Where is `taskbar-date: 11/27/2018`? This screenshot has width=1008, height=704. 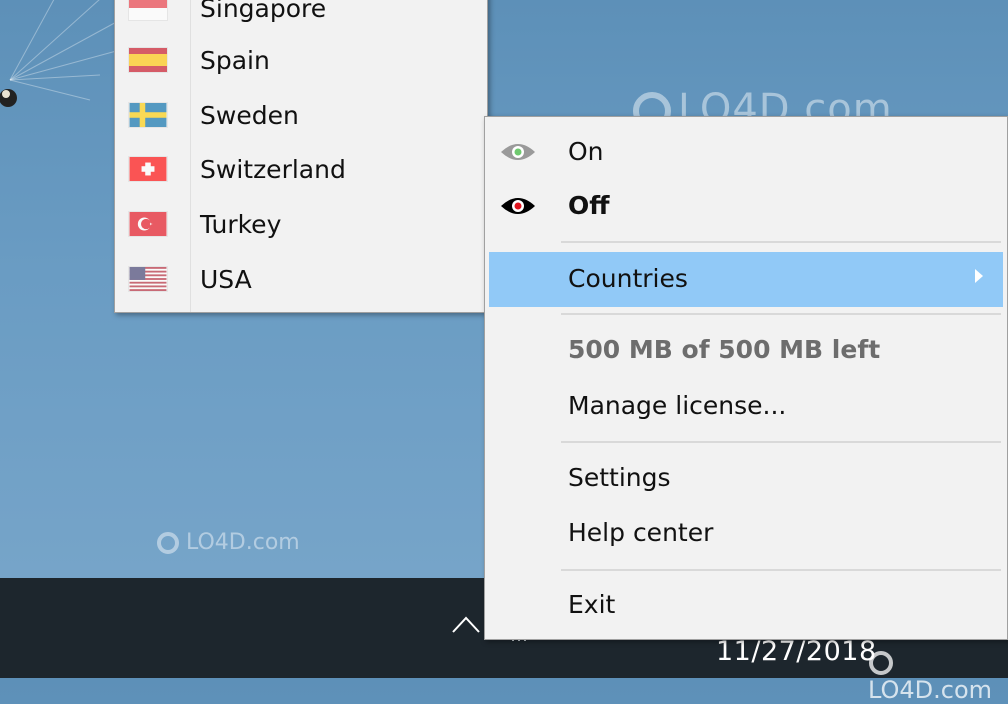 taskbar-date: 11/27/2018 is located at coordinates (796, 651).